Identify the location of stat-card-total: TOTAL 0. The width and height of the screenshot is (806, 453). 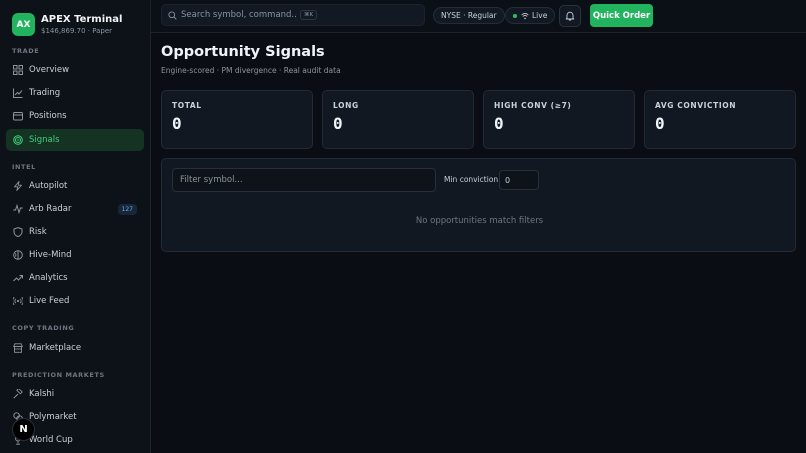
(237, 119).